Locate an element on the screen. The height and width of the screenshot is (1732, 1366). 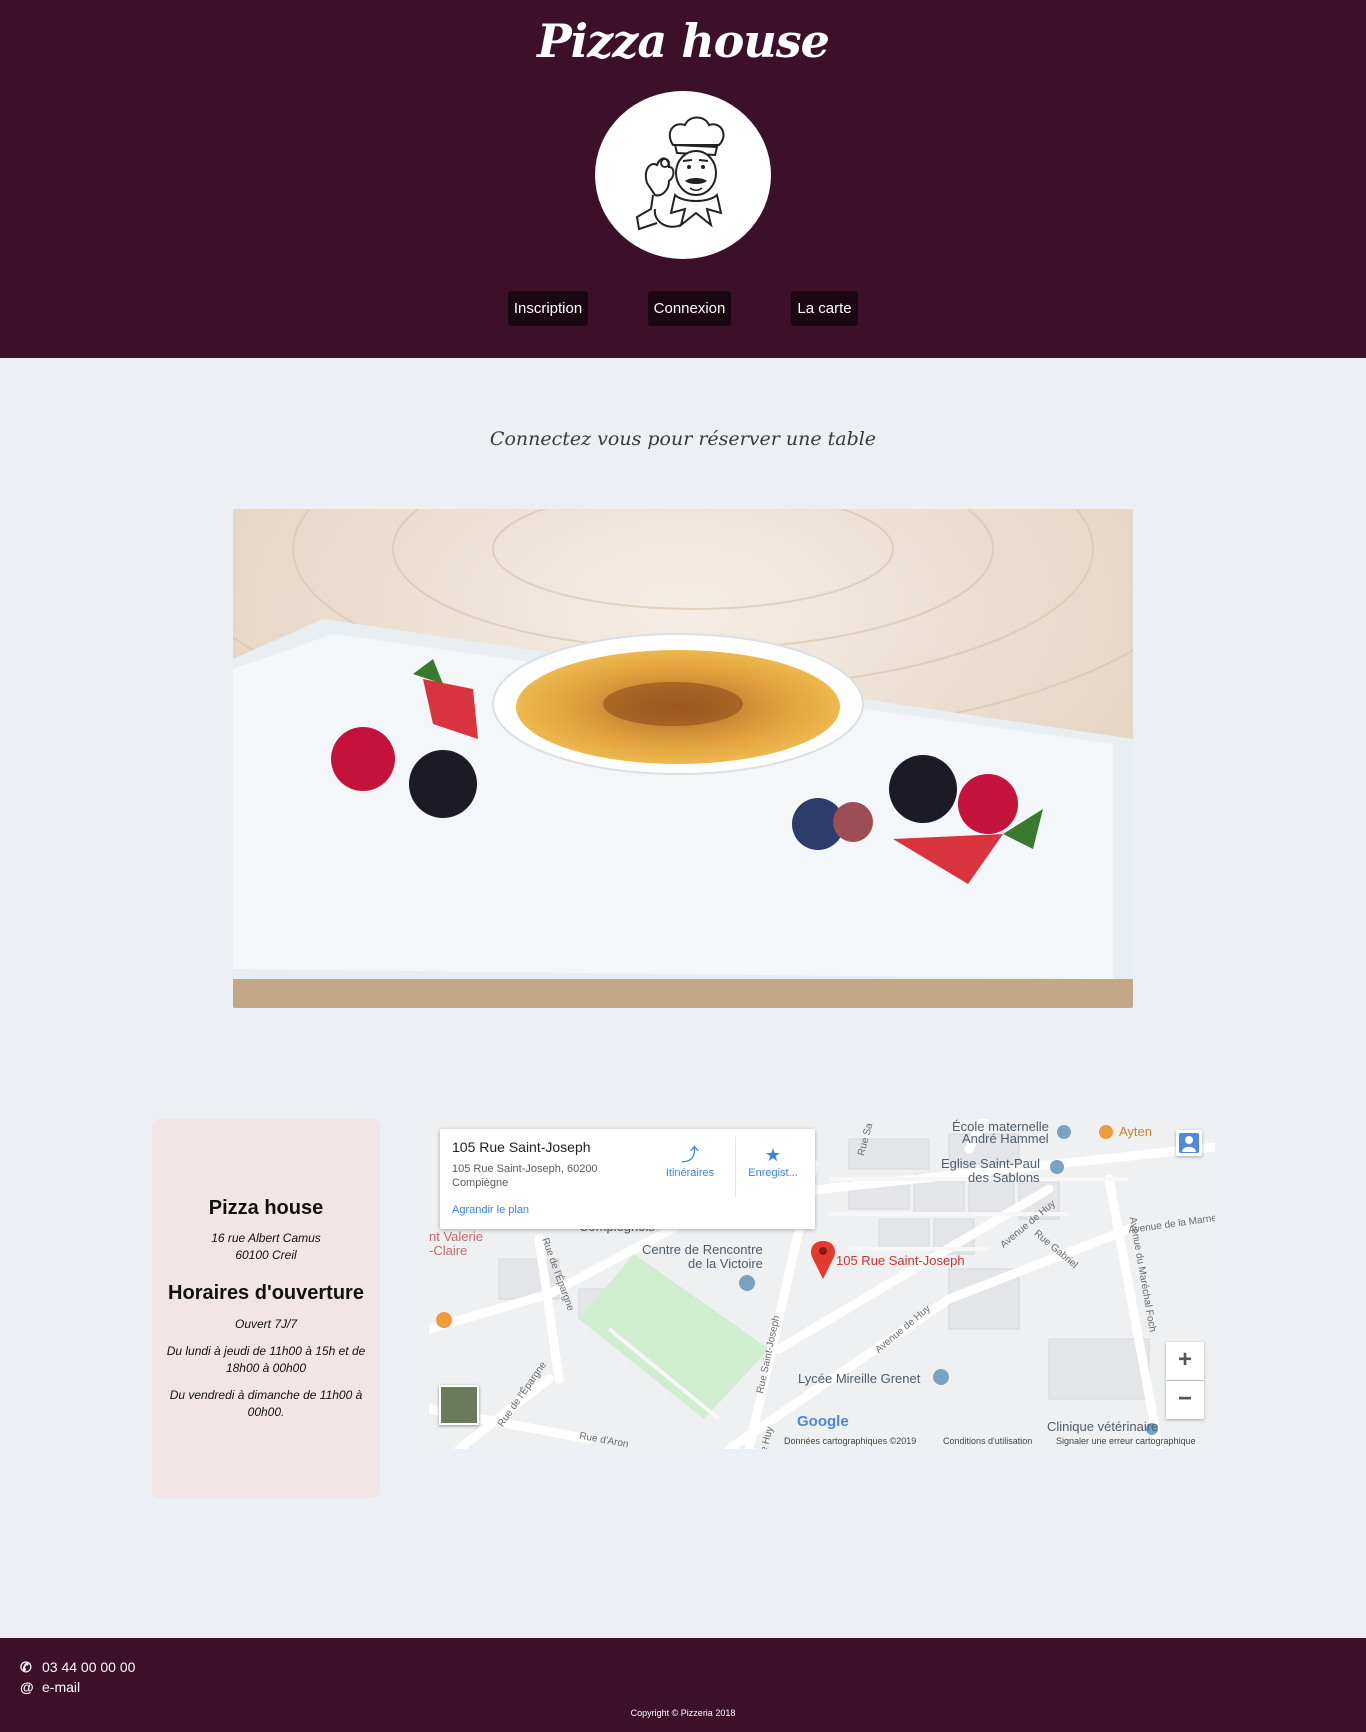
directions-icon: ⤴ is located at coordinates (690, 1155).